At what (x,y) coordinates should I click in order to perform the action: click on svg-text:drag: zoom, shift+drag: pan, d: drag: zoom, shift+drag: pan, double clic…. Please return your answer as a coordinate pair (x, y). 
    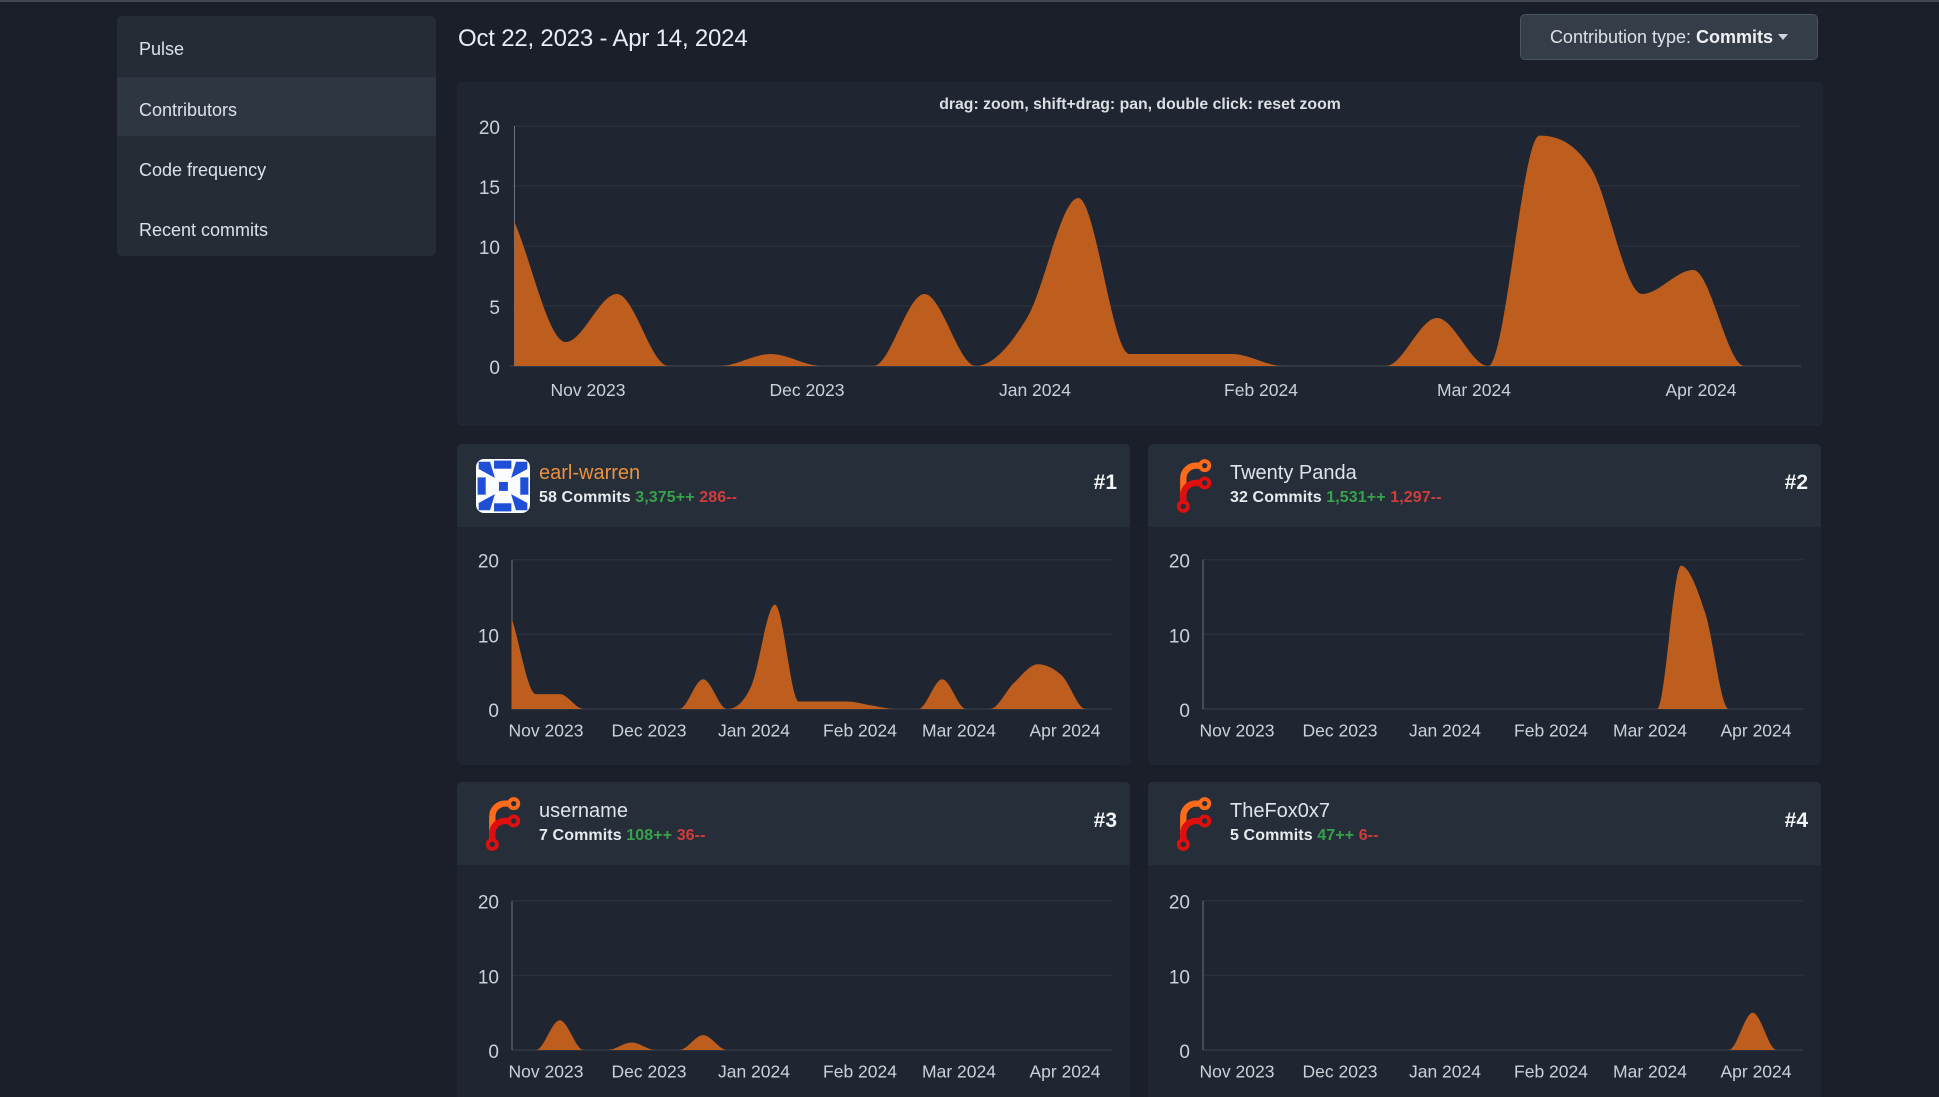
    Looking at the image, I should click on (1140, 104).